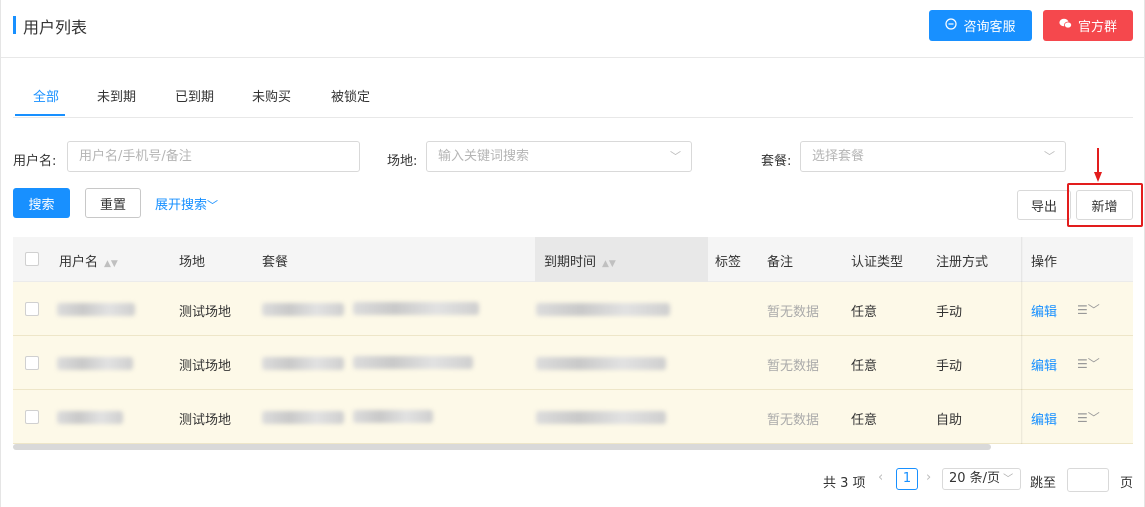 The width and height of the screenshot is (1145, 507). I want to click on page-size-select: 20 条/页 ﹀, so click(981, 479).